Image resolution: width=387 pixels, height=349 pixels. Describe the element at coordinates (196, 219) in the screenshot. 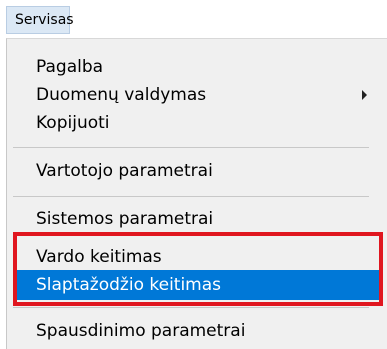

I see `menu-item-sistemos-parametrai: Sistemos parametrai` at that location.